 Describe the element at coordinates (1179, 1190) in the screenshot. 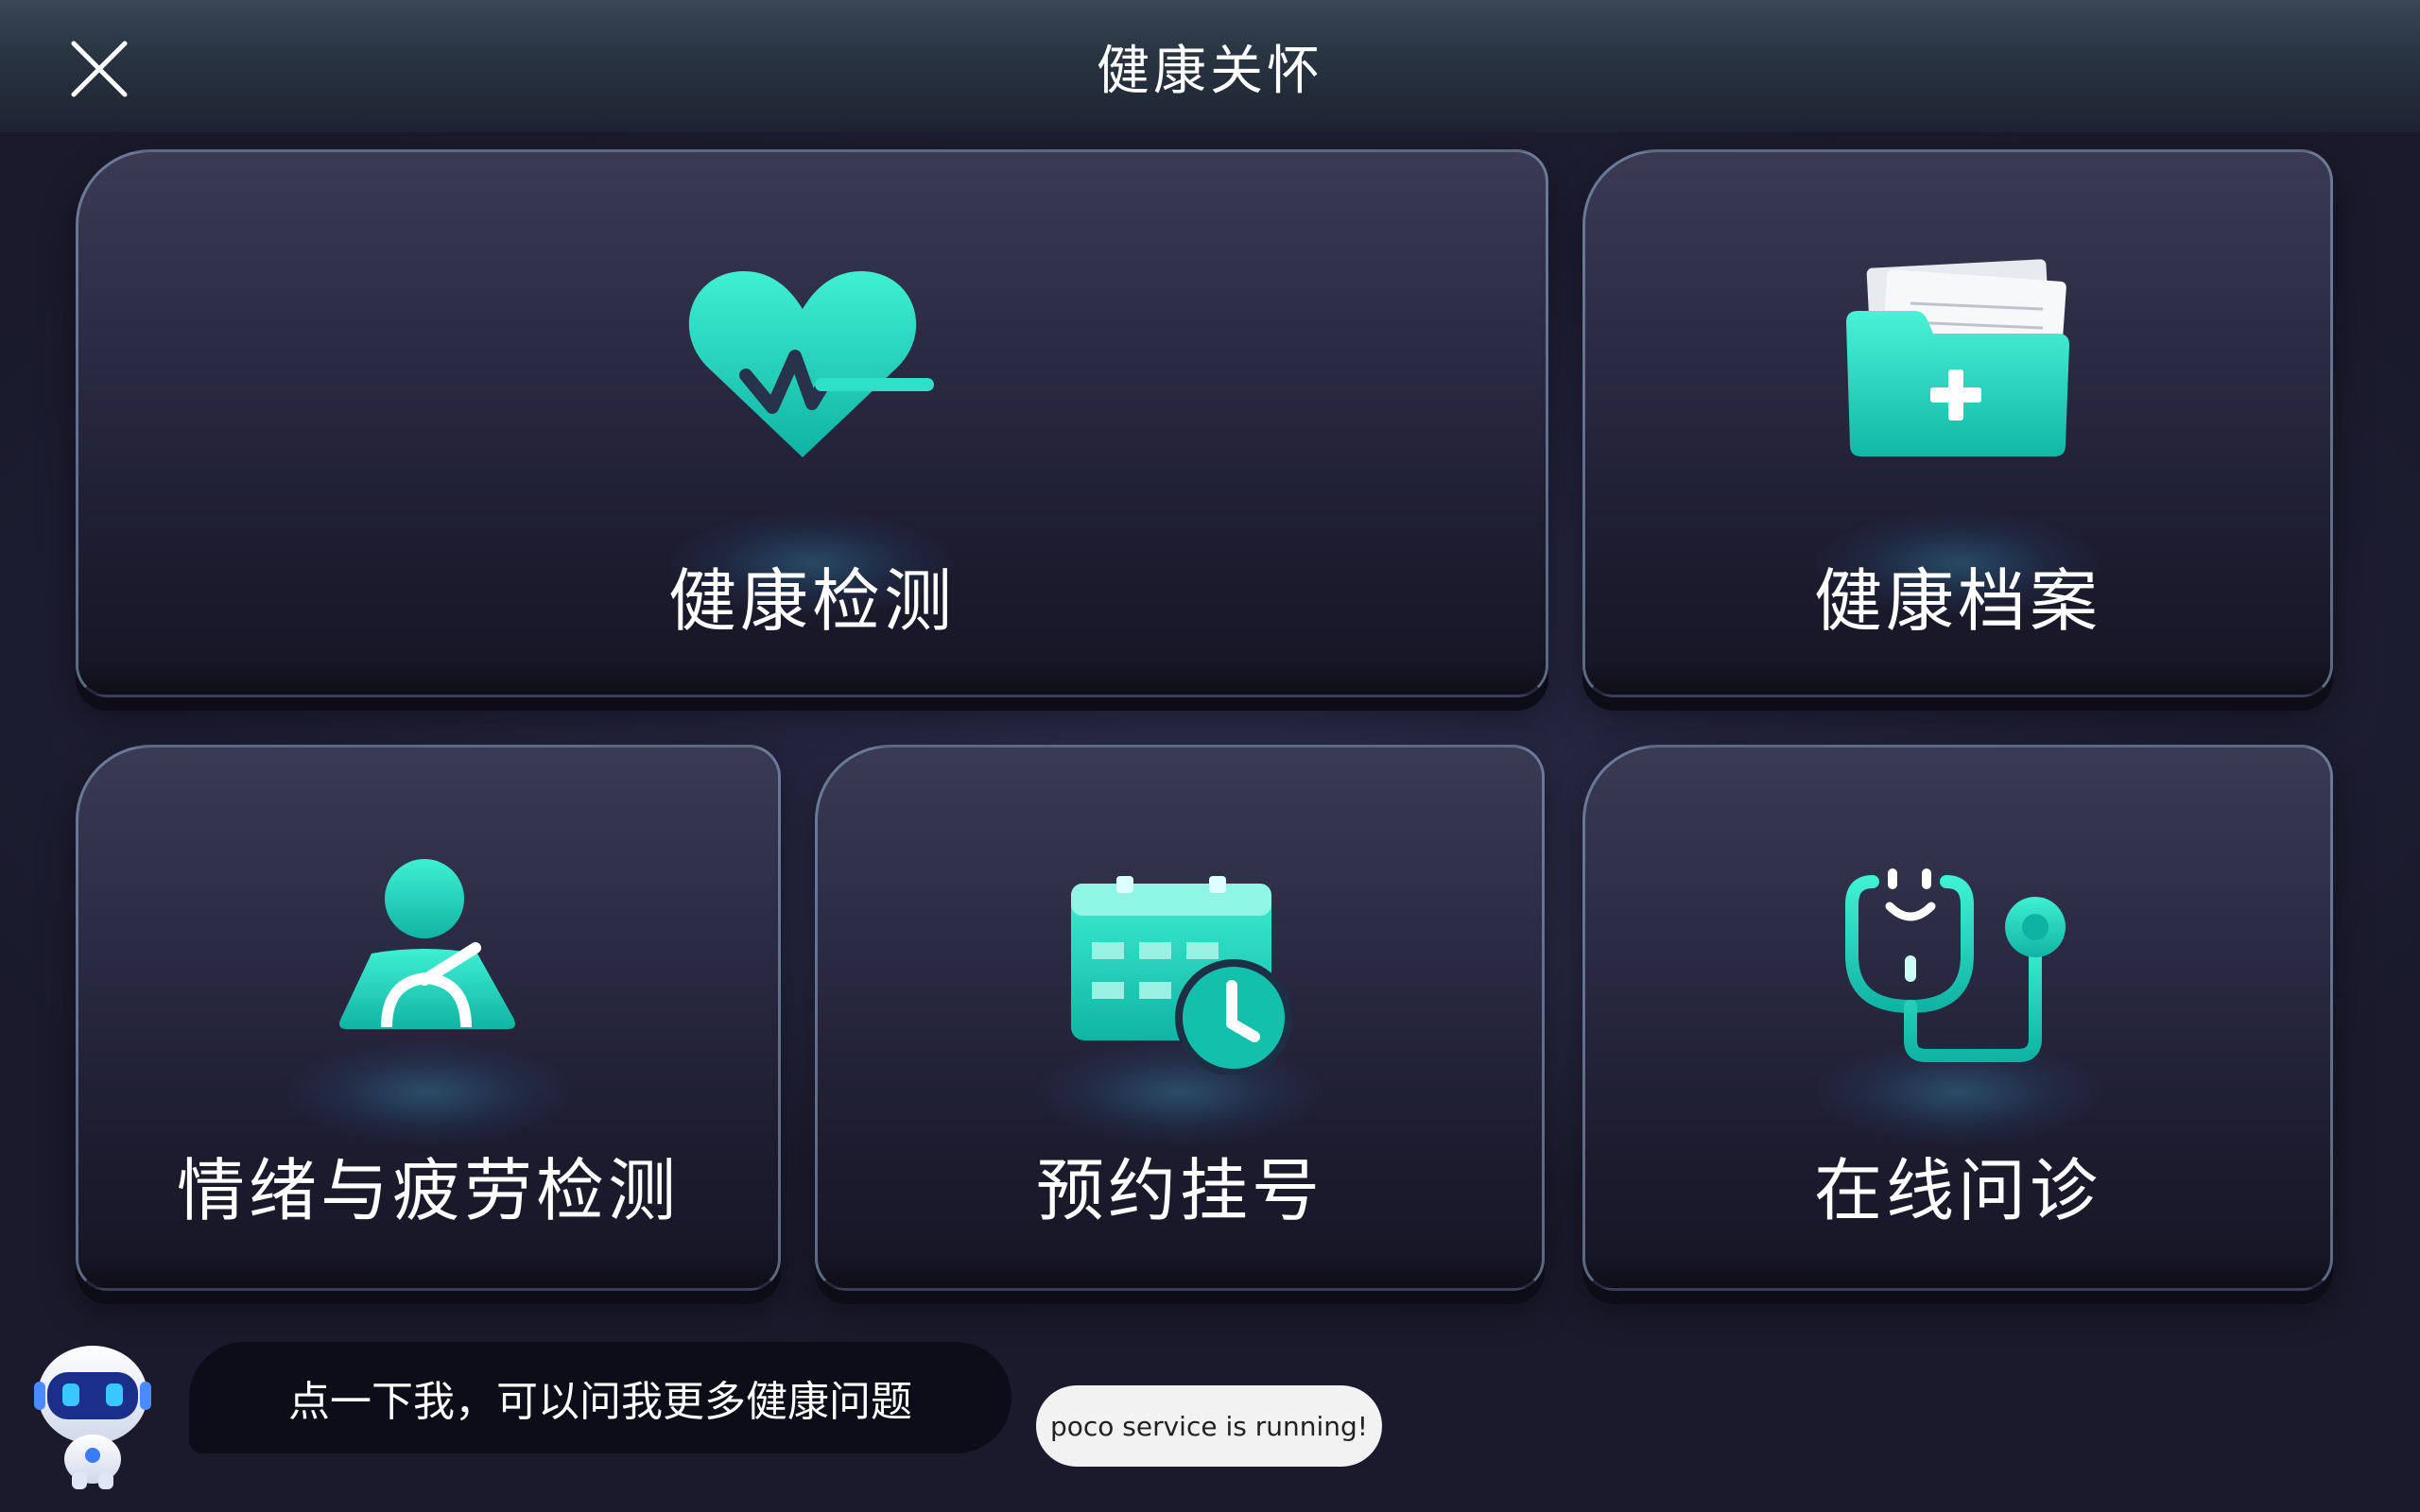

I see `card-label: 预约挂号` at that location.